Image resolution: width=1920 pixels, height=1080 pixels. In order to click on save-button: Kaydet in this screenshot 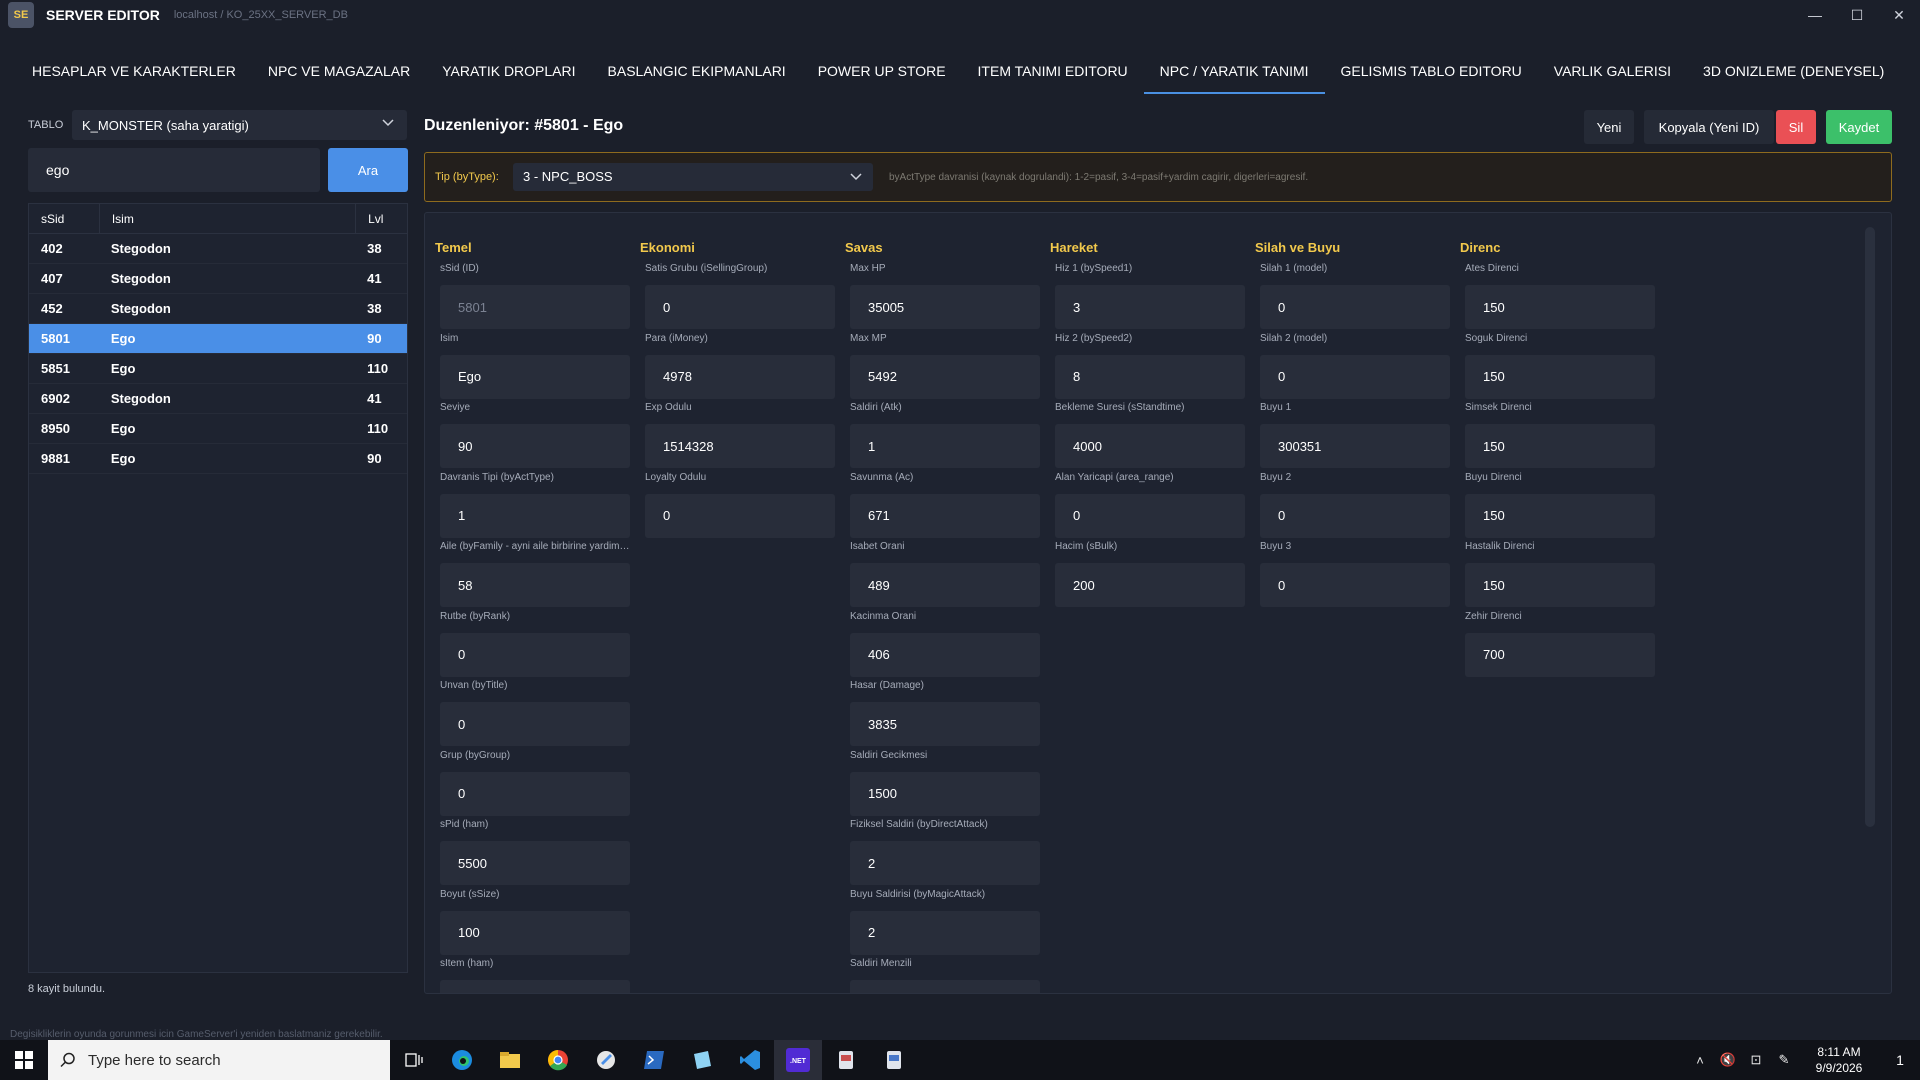, I will do `click(1859, 127)`.